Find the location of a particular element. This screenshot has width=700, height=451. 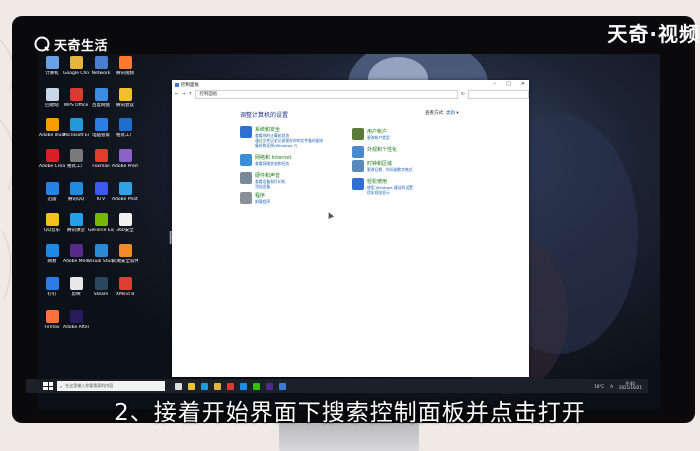

category-sub-link: 更改帐户类型 is located at coordinates (378, 137).